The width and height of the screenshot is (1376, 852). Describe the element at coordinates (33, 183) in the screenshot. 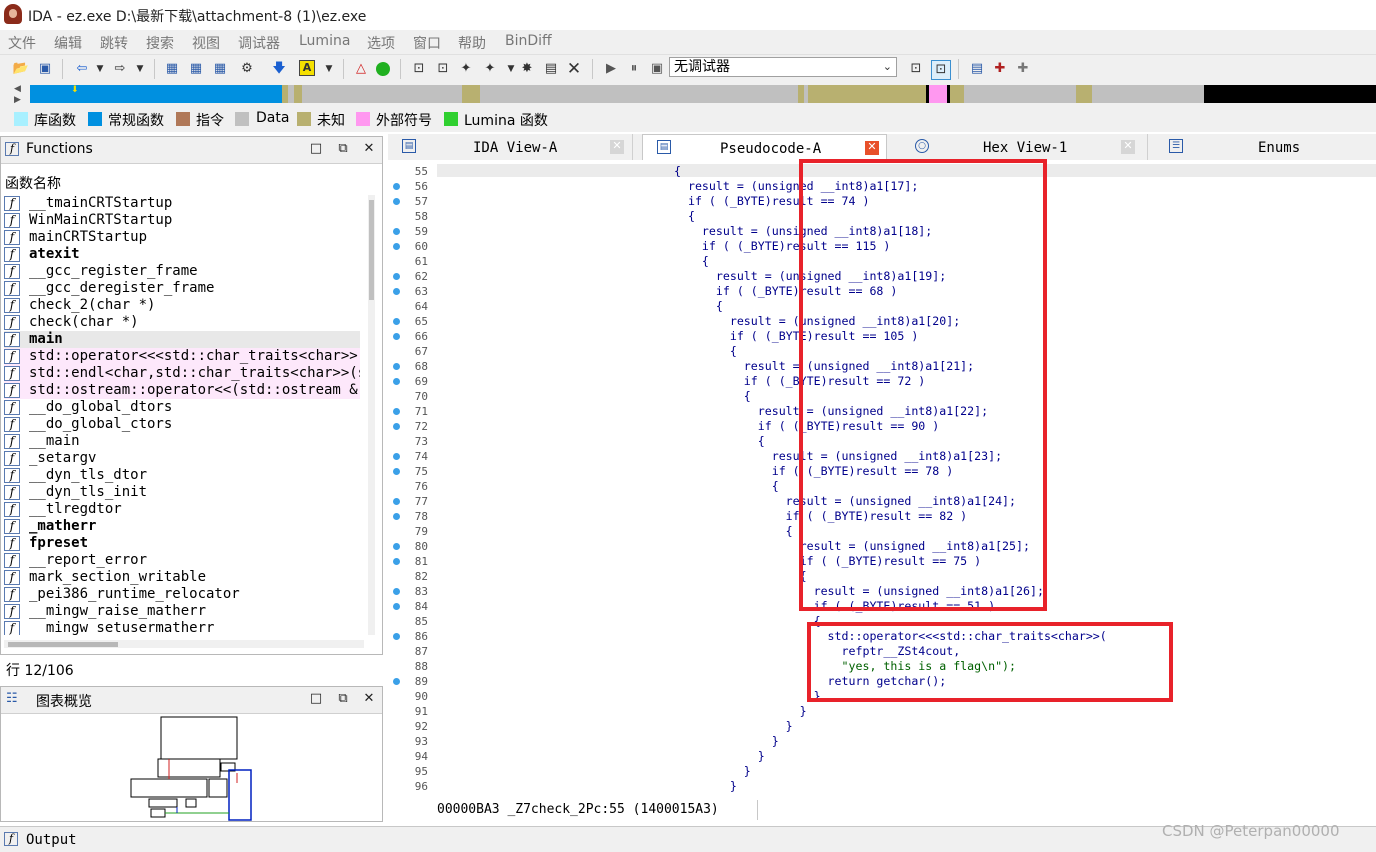

I see `function-name-column-header: 函数名称` at that location.